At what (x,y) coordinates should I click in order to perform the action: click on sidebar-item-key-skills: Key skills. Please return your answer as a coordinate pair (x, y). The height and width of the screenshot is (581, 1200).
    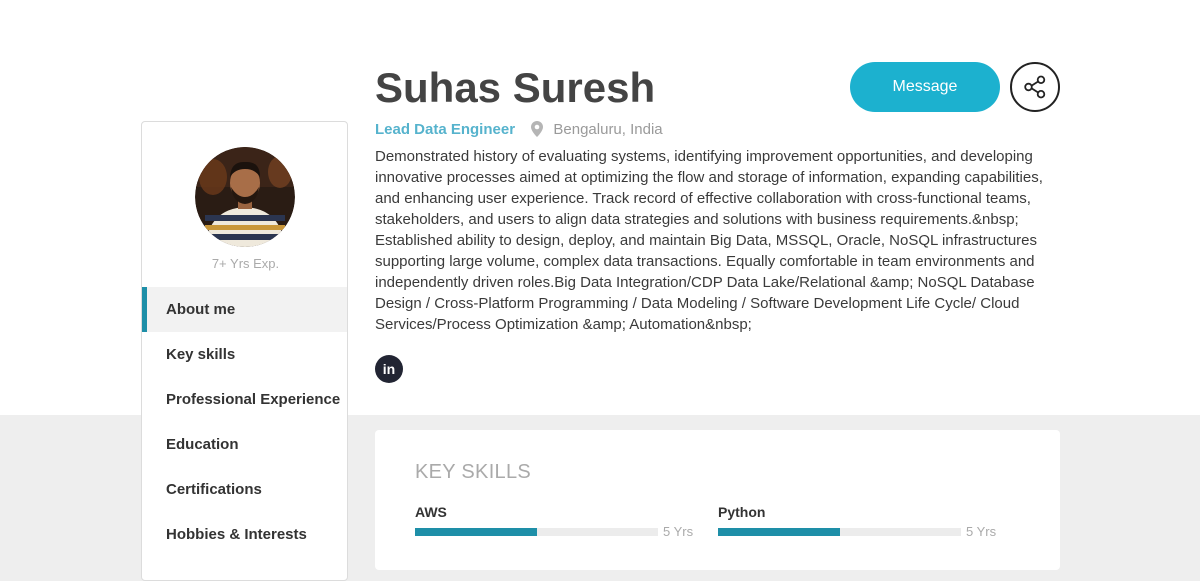
    Looking at the image, I should click on (244, 354).